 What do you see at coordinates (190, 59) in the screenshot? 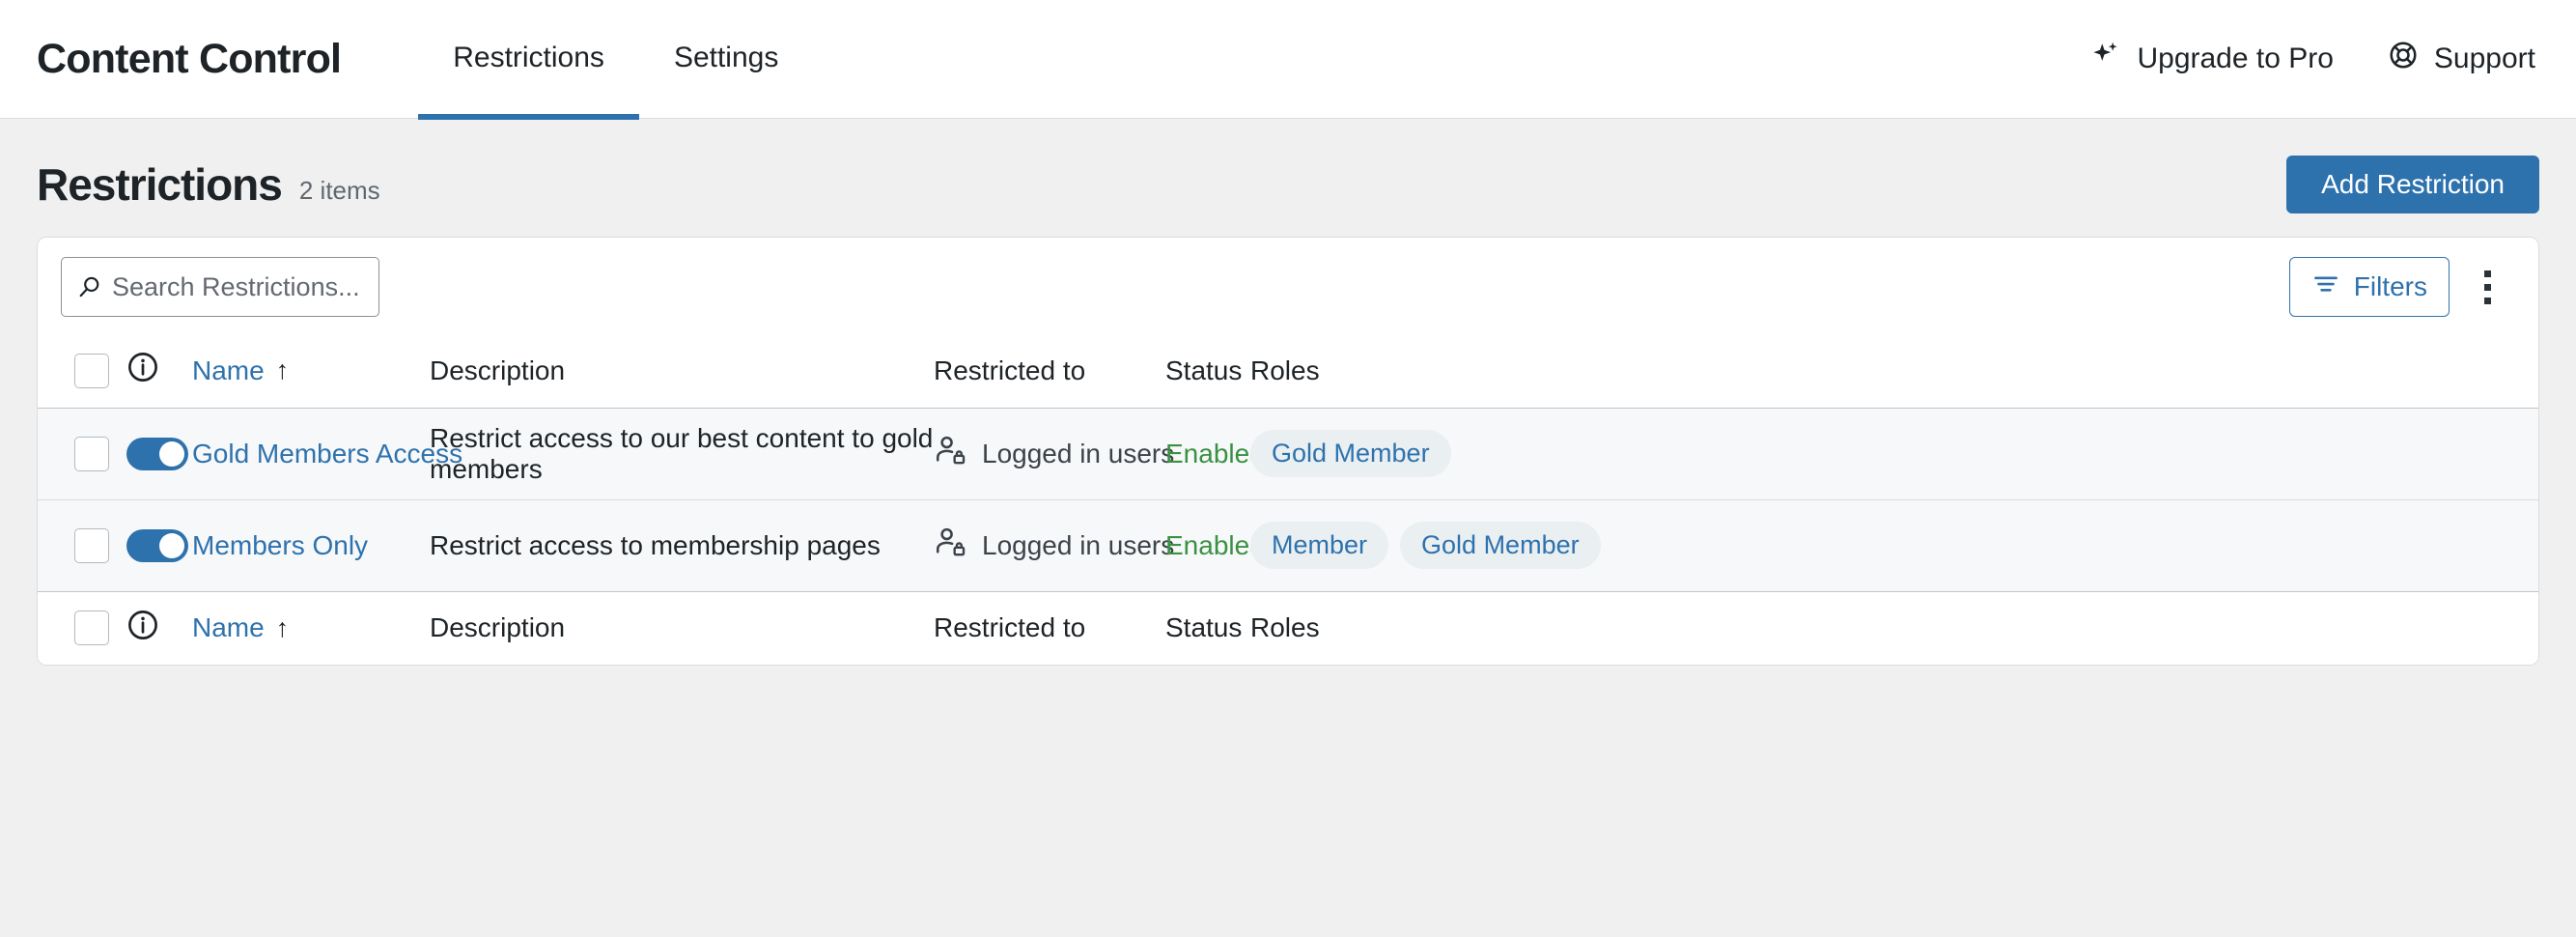
I see `app-brand: Content Control` at bounding box center [190, 59].